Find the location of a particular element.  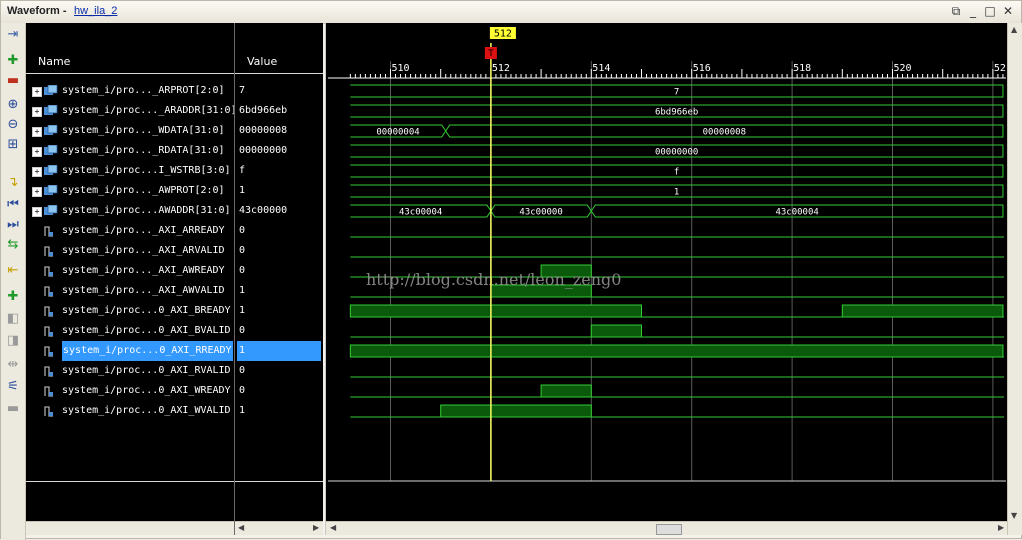

waveform-horizontal-scrollbar: ◀ ▶ is located at coordinates (667, 528).